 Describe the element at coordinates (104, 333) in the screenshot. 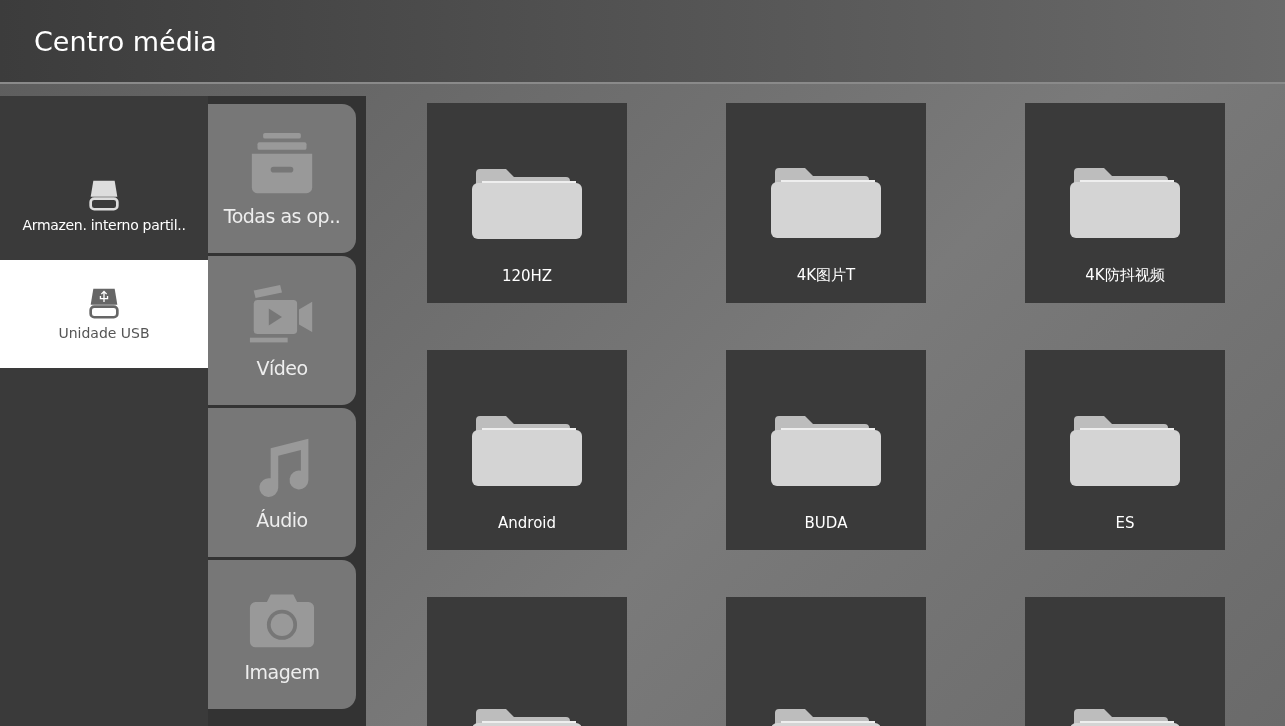

I see `storage-label: Unidade USB` at that location.